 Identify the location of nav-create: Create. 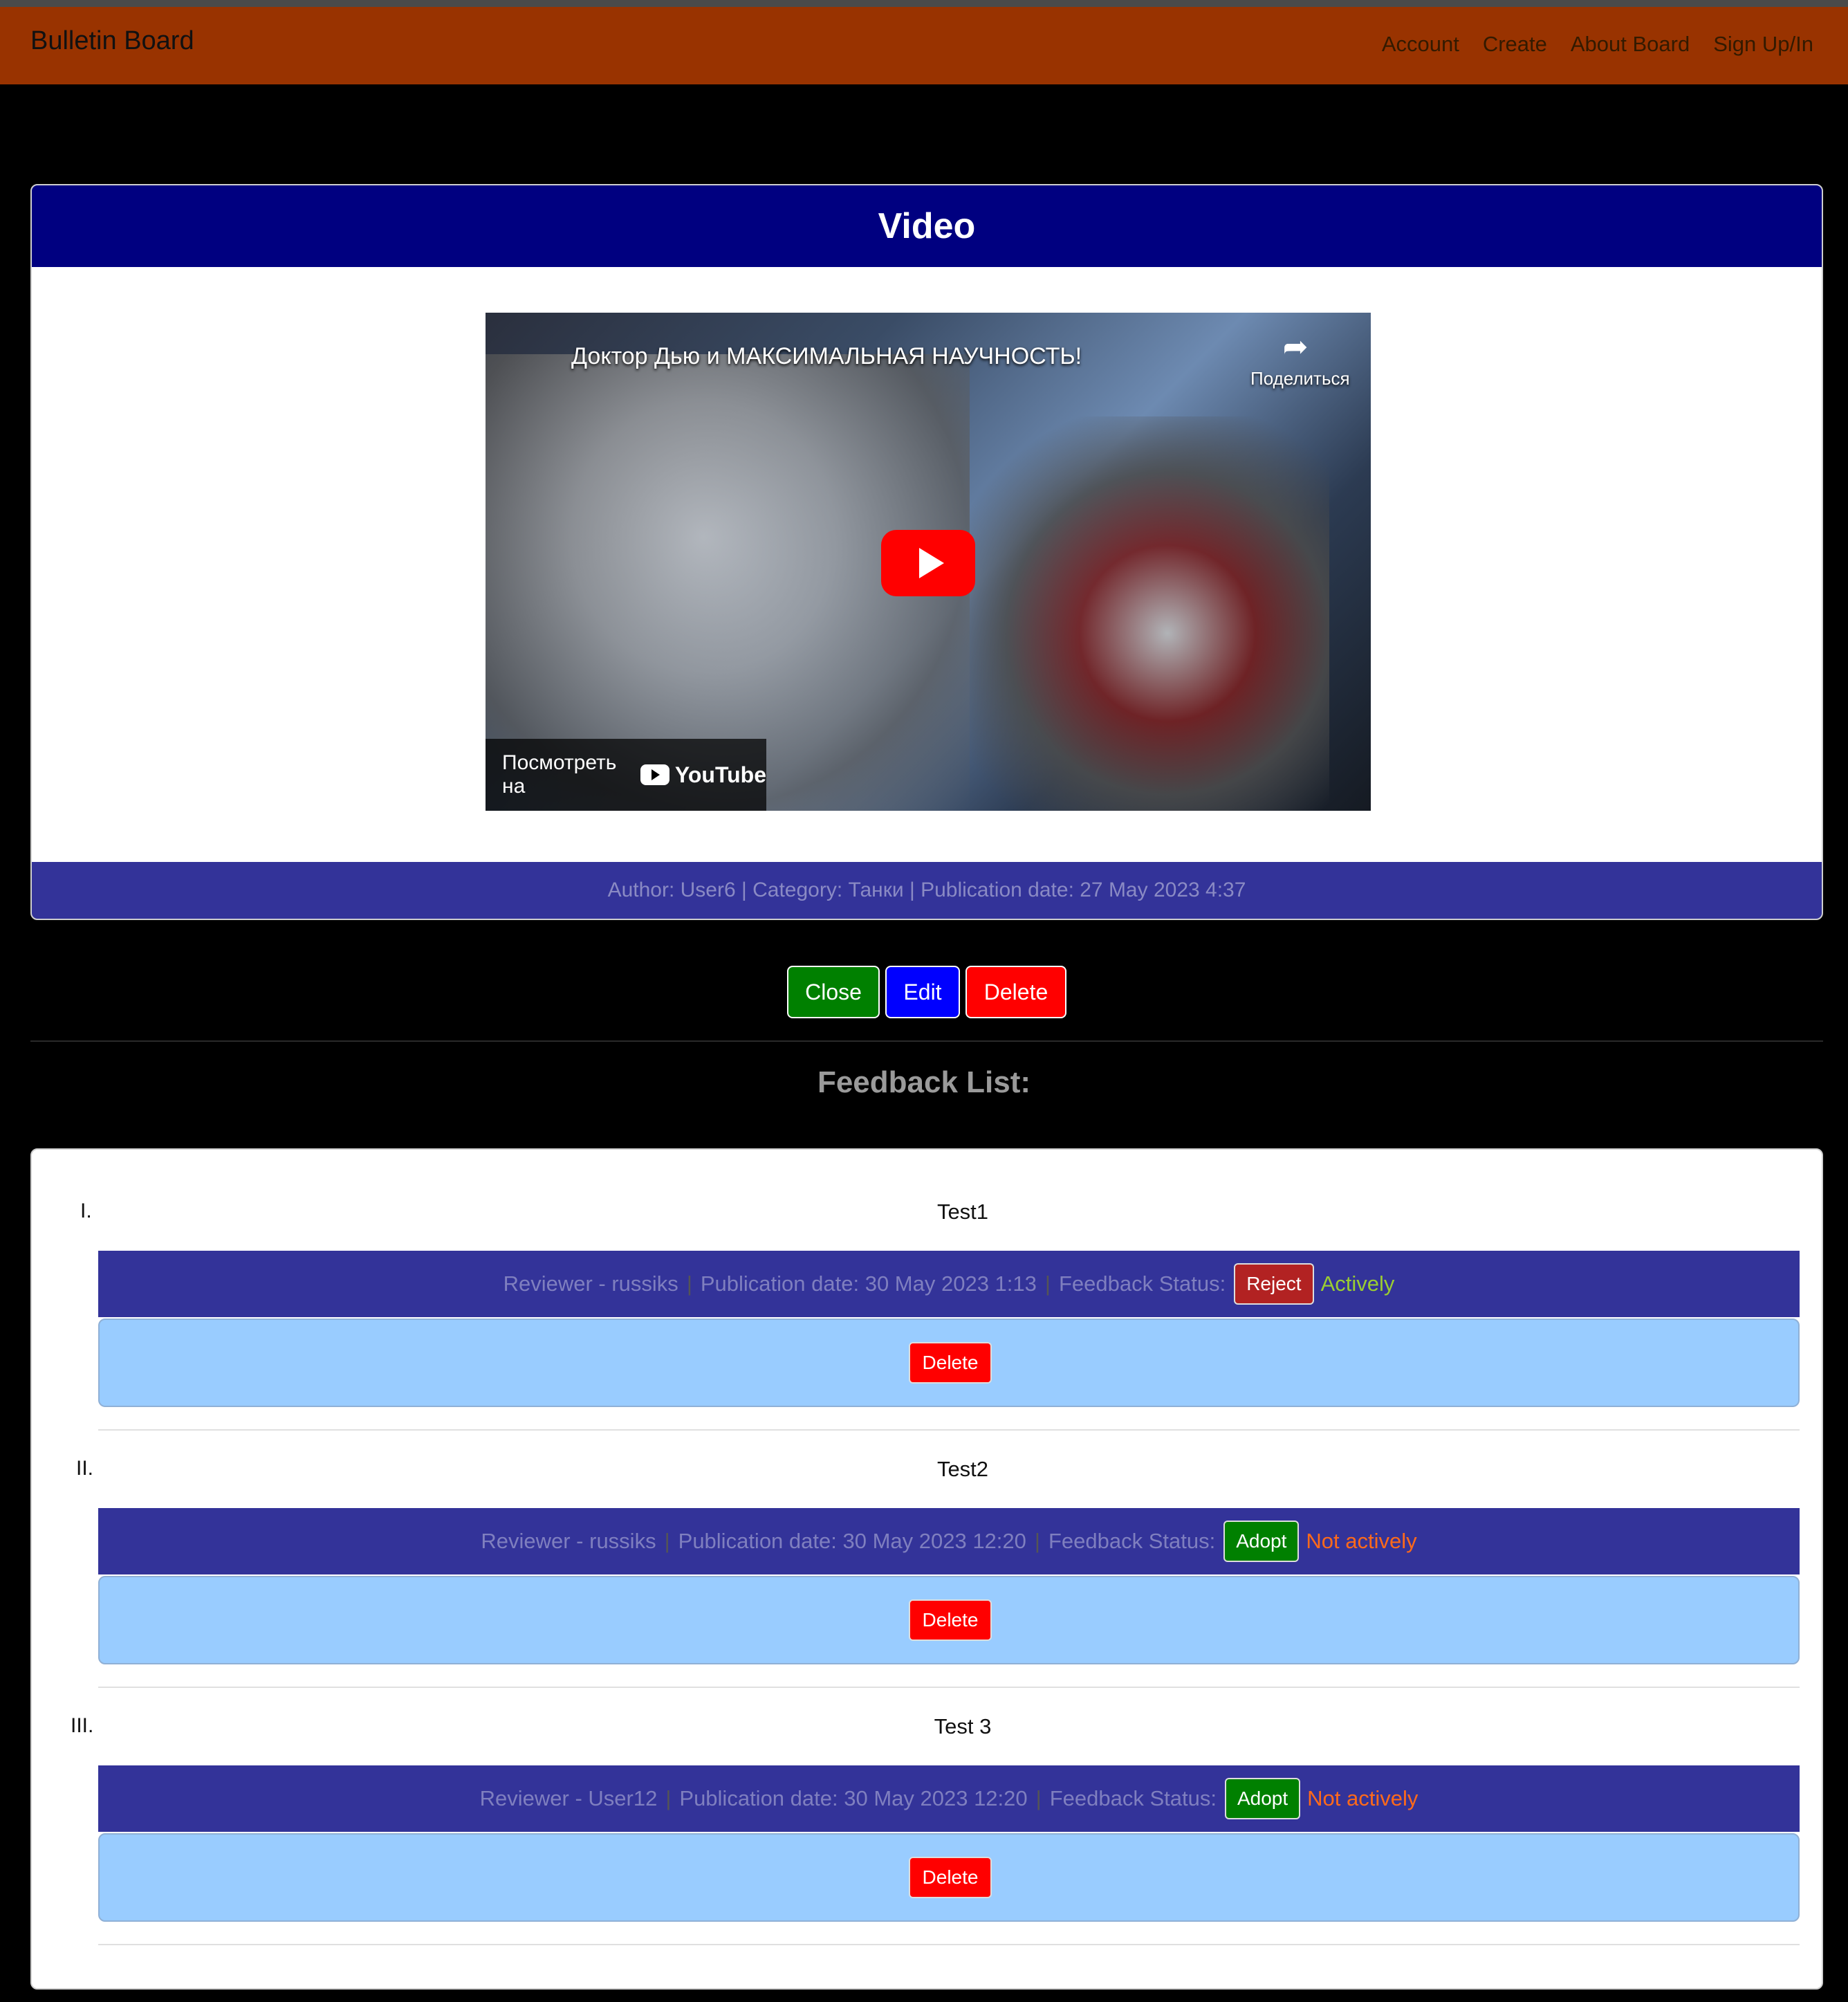
(1515, 44).